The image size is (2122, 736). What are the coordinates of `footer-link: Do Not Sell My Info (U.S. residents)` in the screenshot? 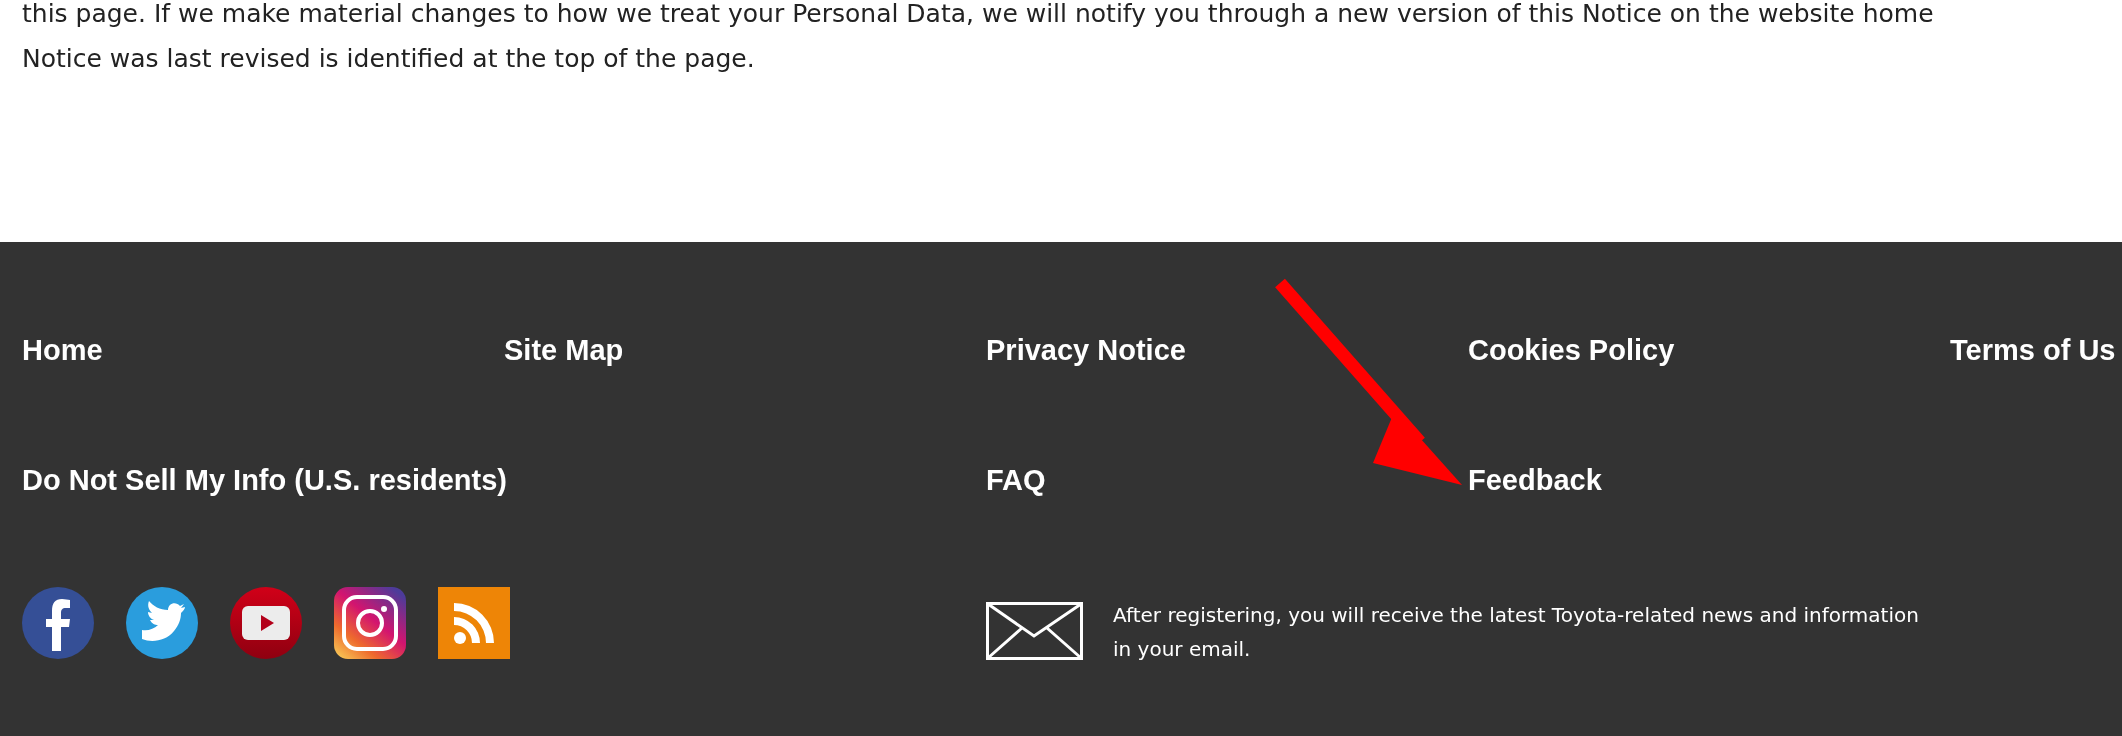 It's located at (264, 525).